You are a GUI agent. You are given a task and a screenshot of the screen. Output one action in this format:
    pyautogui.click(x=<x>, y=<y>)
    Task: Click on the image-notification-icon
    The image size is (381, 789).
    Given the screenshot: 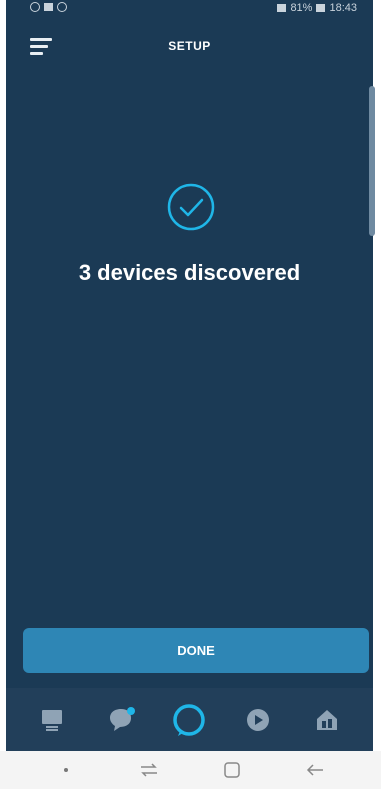 What is the action you would take?
    pyautogui.click(x=48, y=7)
    